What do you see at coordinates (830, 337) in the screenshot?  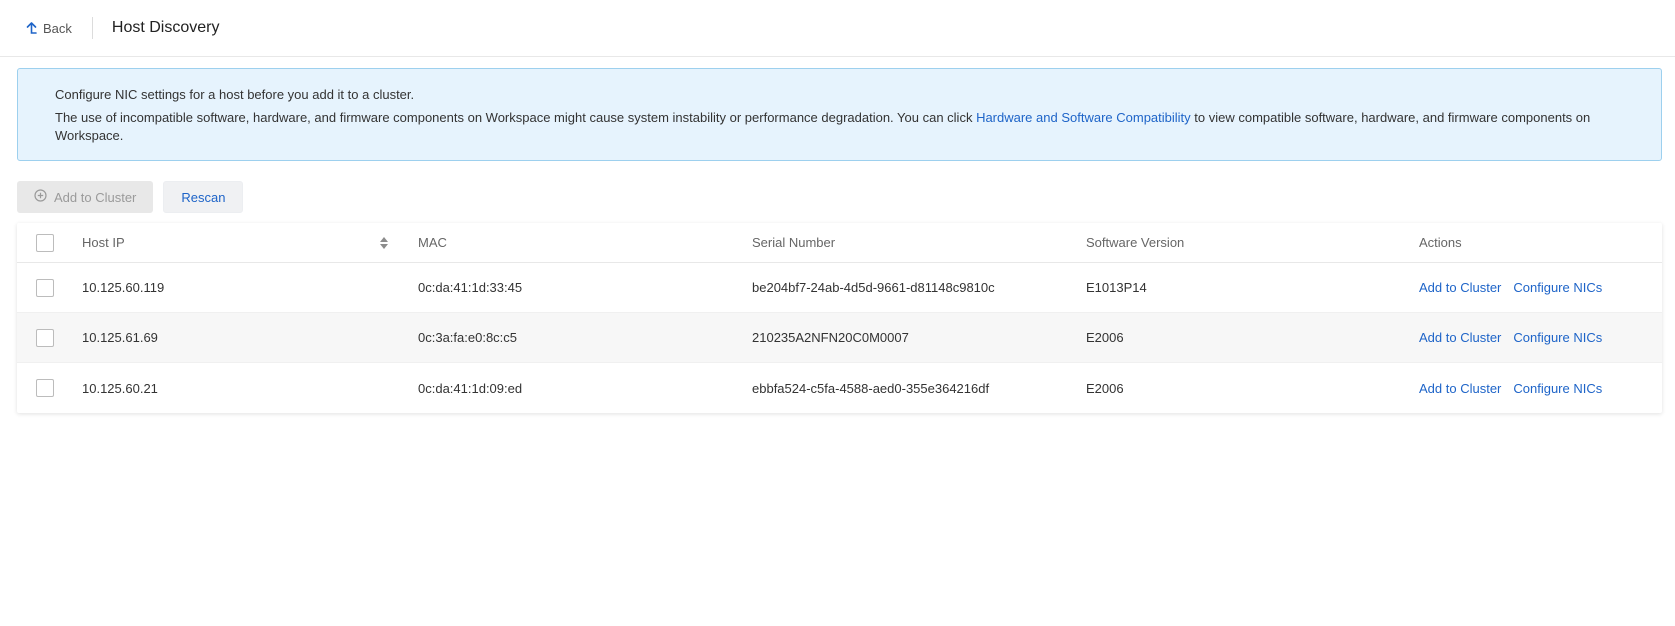 I see `serial-cell: 210235A2NFN20C0M0007` at bounding box center [830, 337].